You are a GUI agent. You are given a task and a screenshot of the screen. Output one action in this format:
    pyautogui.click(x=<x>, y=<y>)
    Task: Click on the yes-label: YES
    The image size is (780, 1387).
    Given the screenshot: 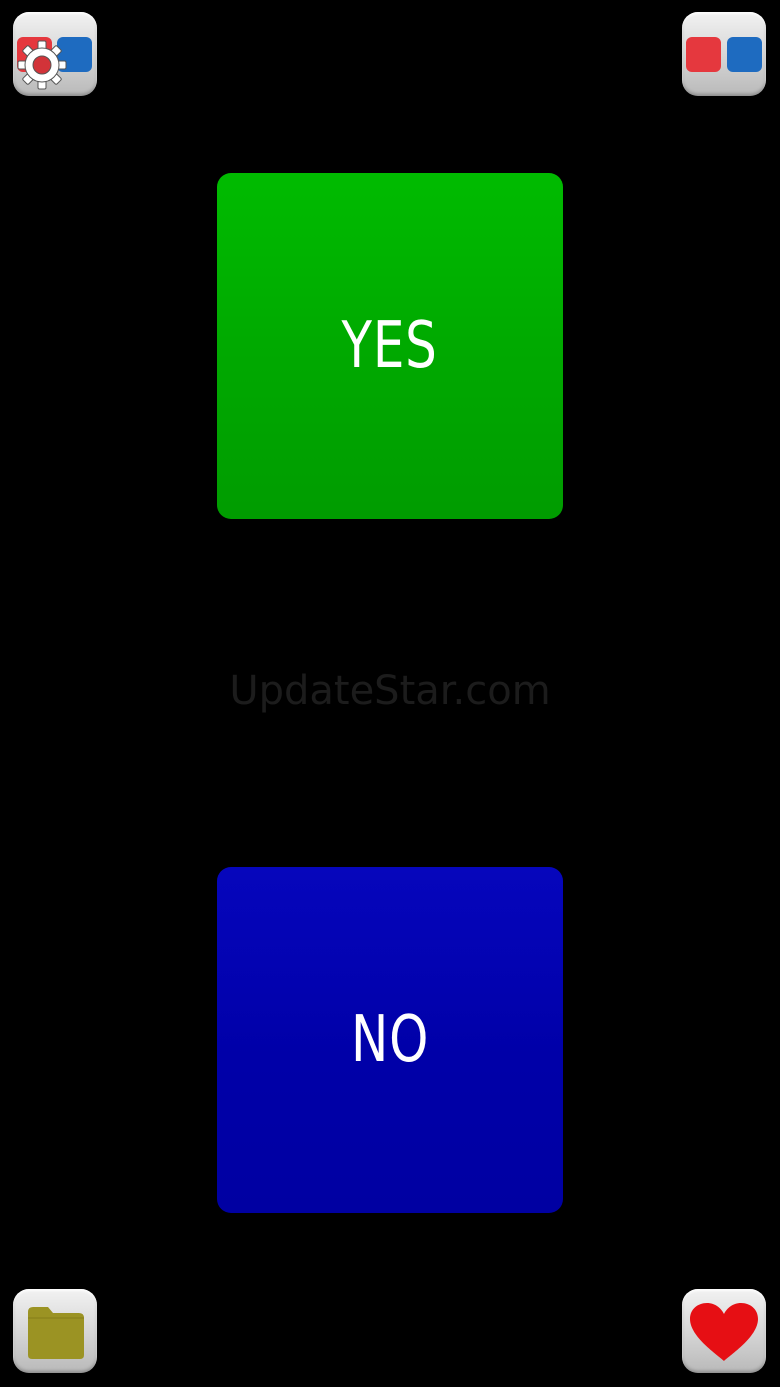 What is the action you would take?
    pyautogui.click(x=390, y=346)
    